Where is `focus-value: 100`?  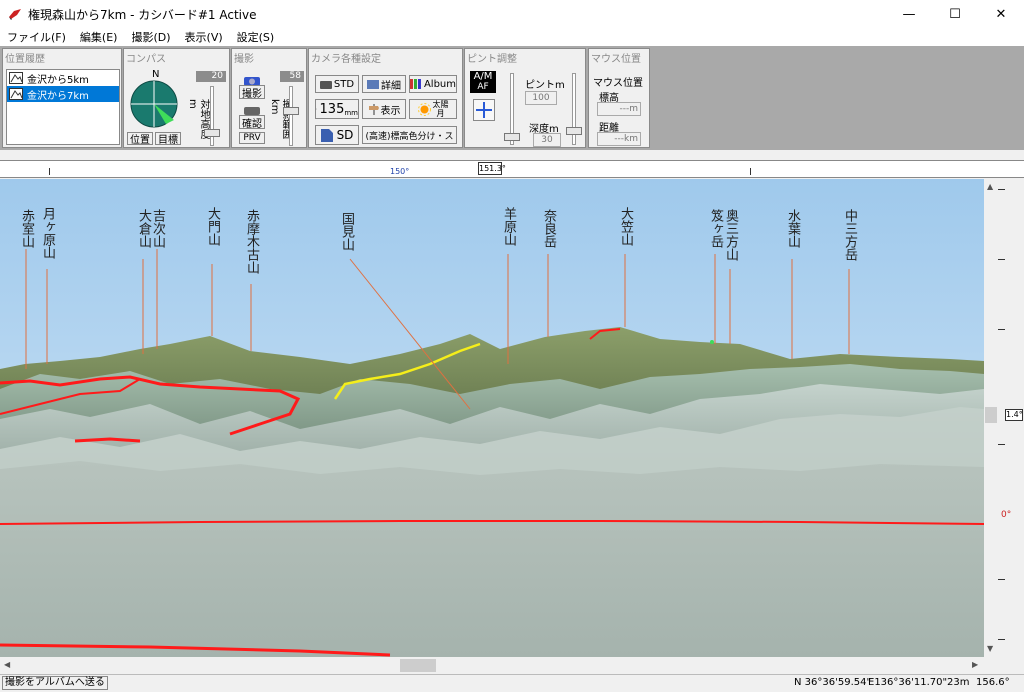 focus-value: 100 is located at coordinates (541, 98).